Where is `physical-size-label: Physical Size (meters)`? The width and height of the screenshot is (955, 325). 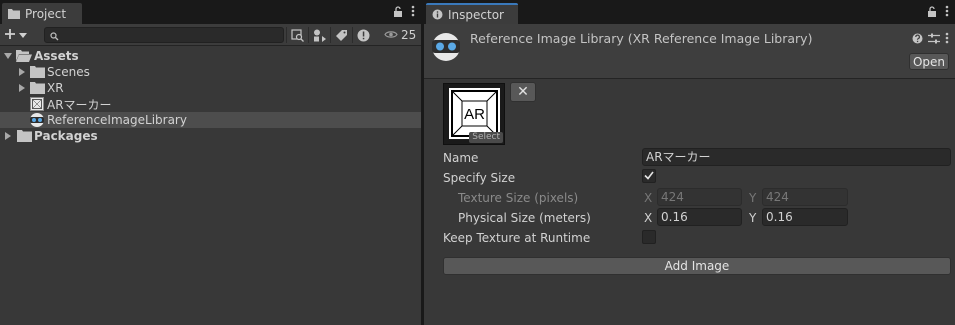 physical-size-label: Physical Size (meters) is located at coordinates (524, 218).